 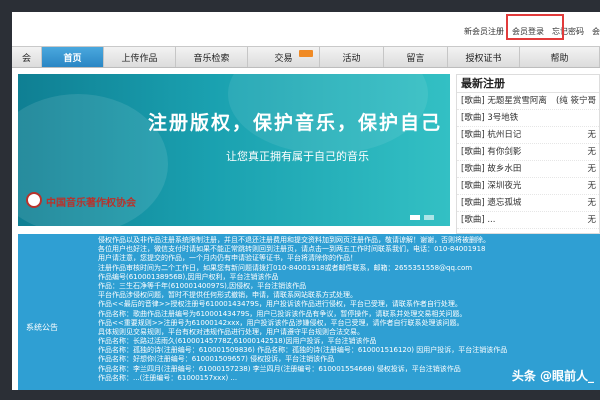 I want to click on notice-line: 作品名称：好想你(注册编号：610001509657) 侵权投诉，平台注销该作品, so click(x=216, y=359).